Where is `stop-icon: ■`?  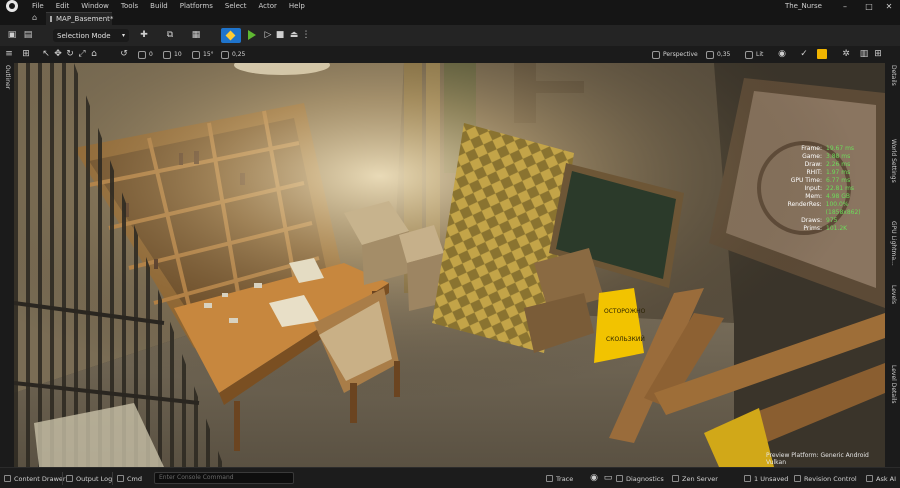 stop-icon: ■ is located at coordinates (280, 35).